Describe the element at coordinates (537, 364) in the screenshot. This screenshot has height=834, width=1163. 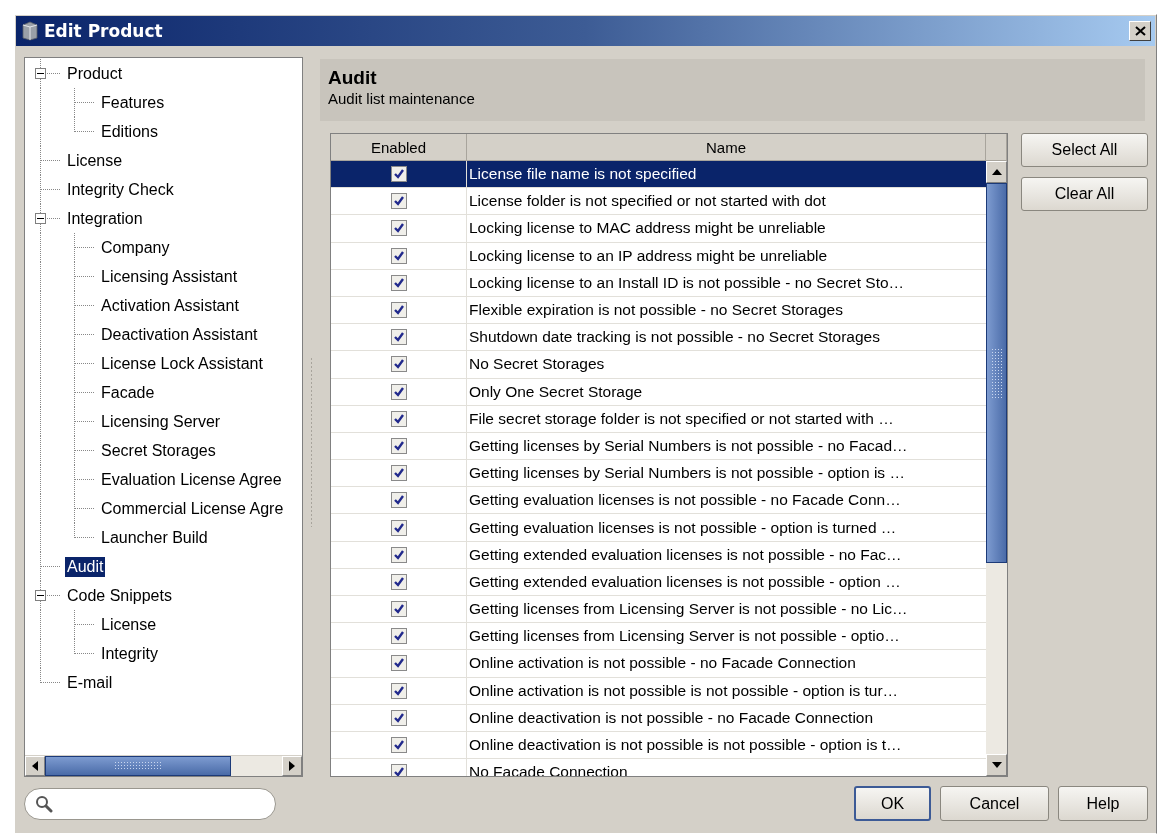
I see `table-cell-text: No Secret Storages` at that location.